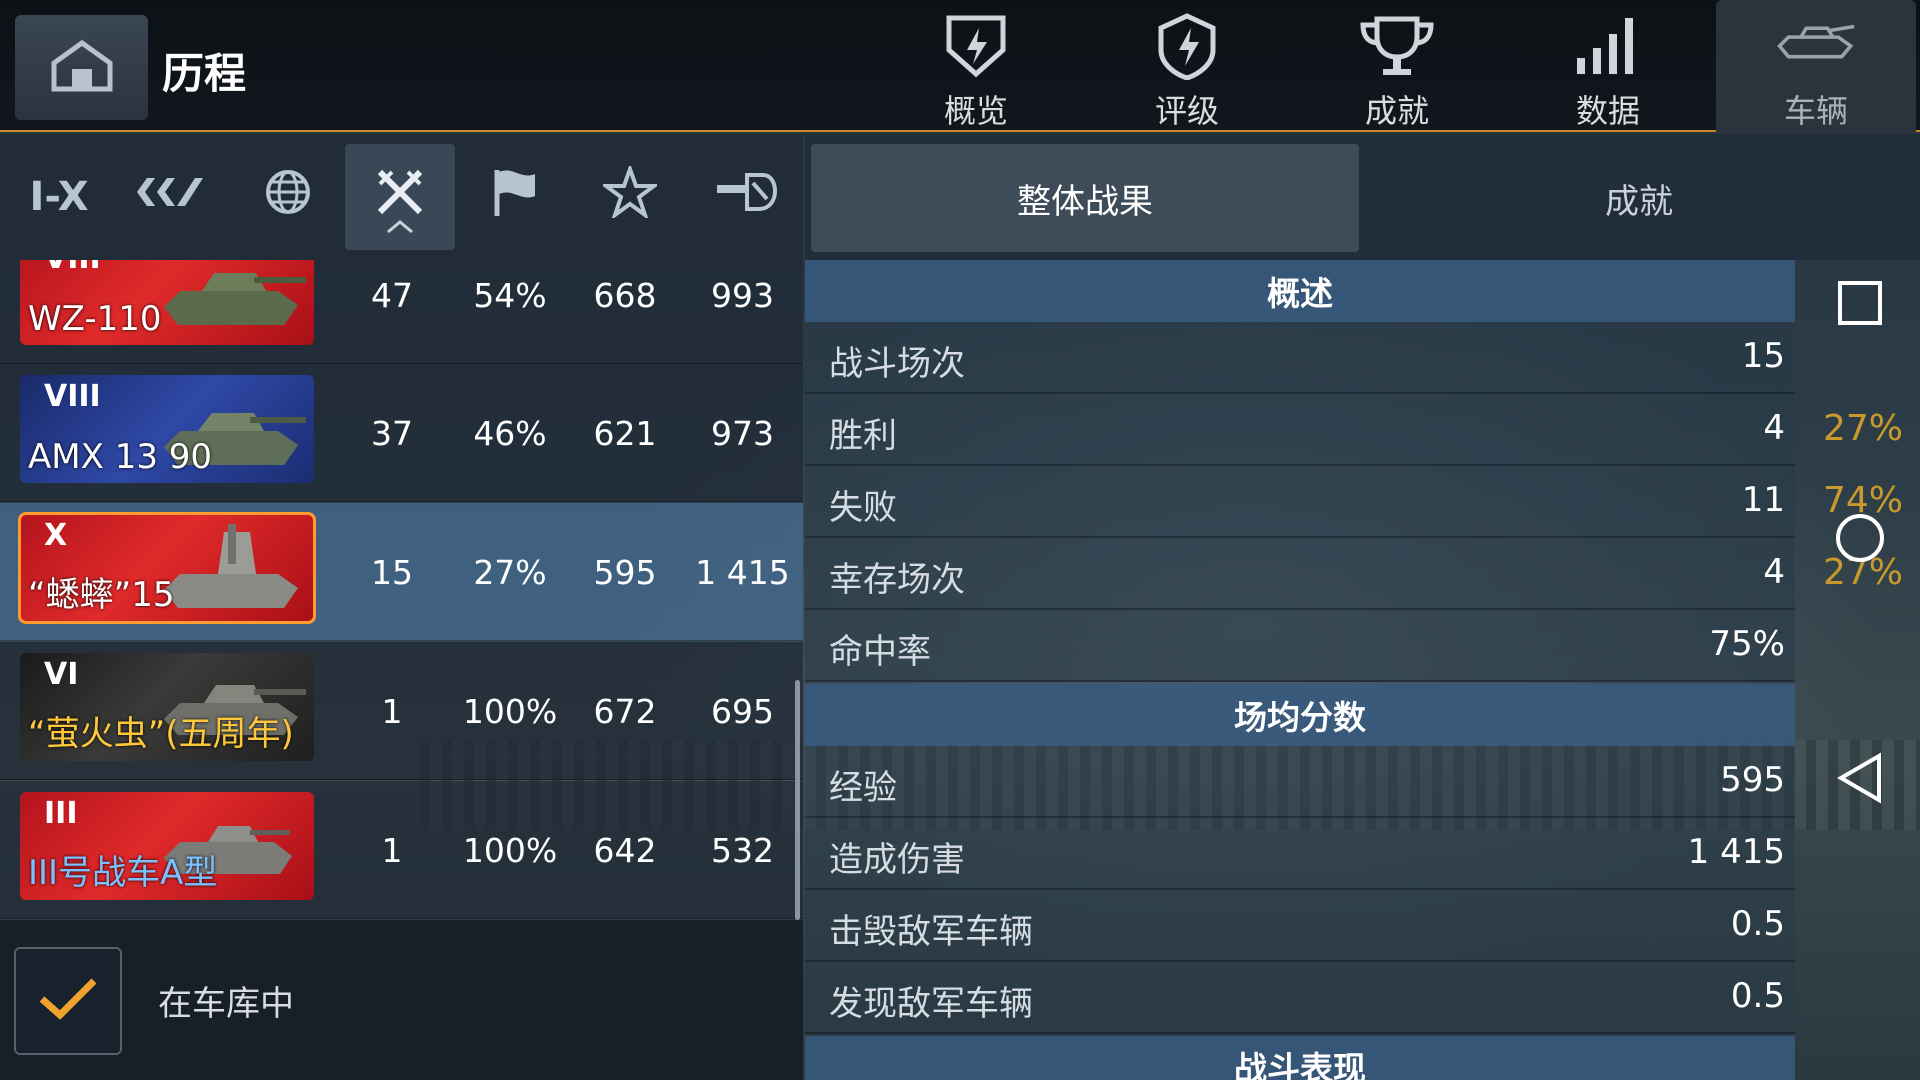 The height and width of the screenshot is (1080, 1920). I want to click on stat-label: 经验, so click(863, 788).